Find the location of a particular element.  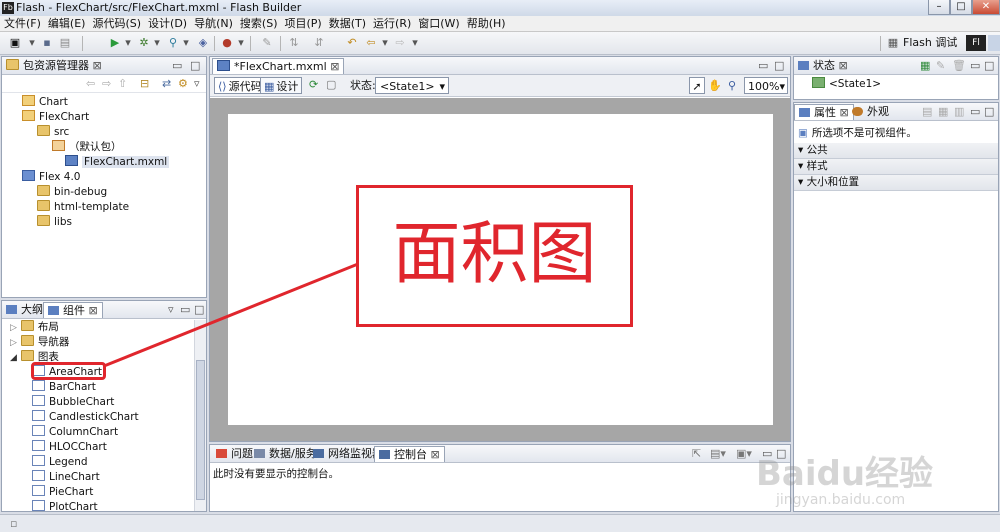

edit-state-icon: ✎ is located at coordinates (940, 65).